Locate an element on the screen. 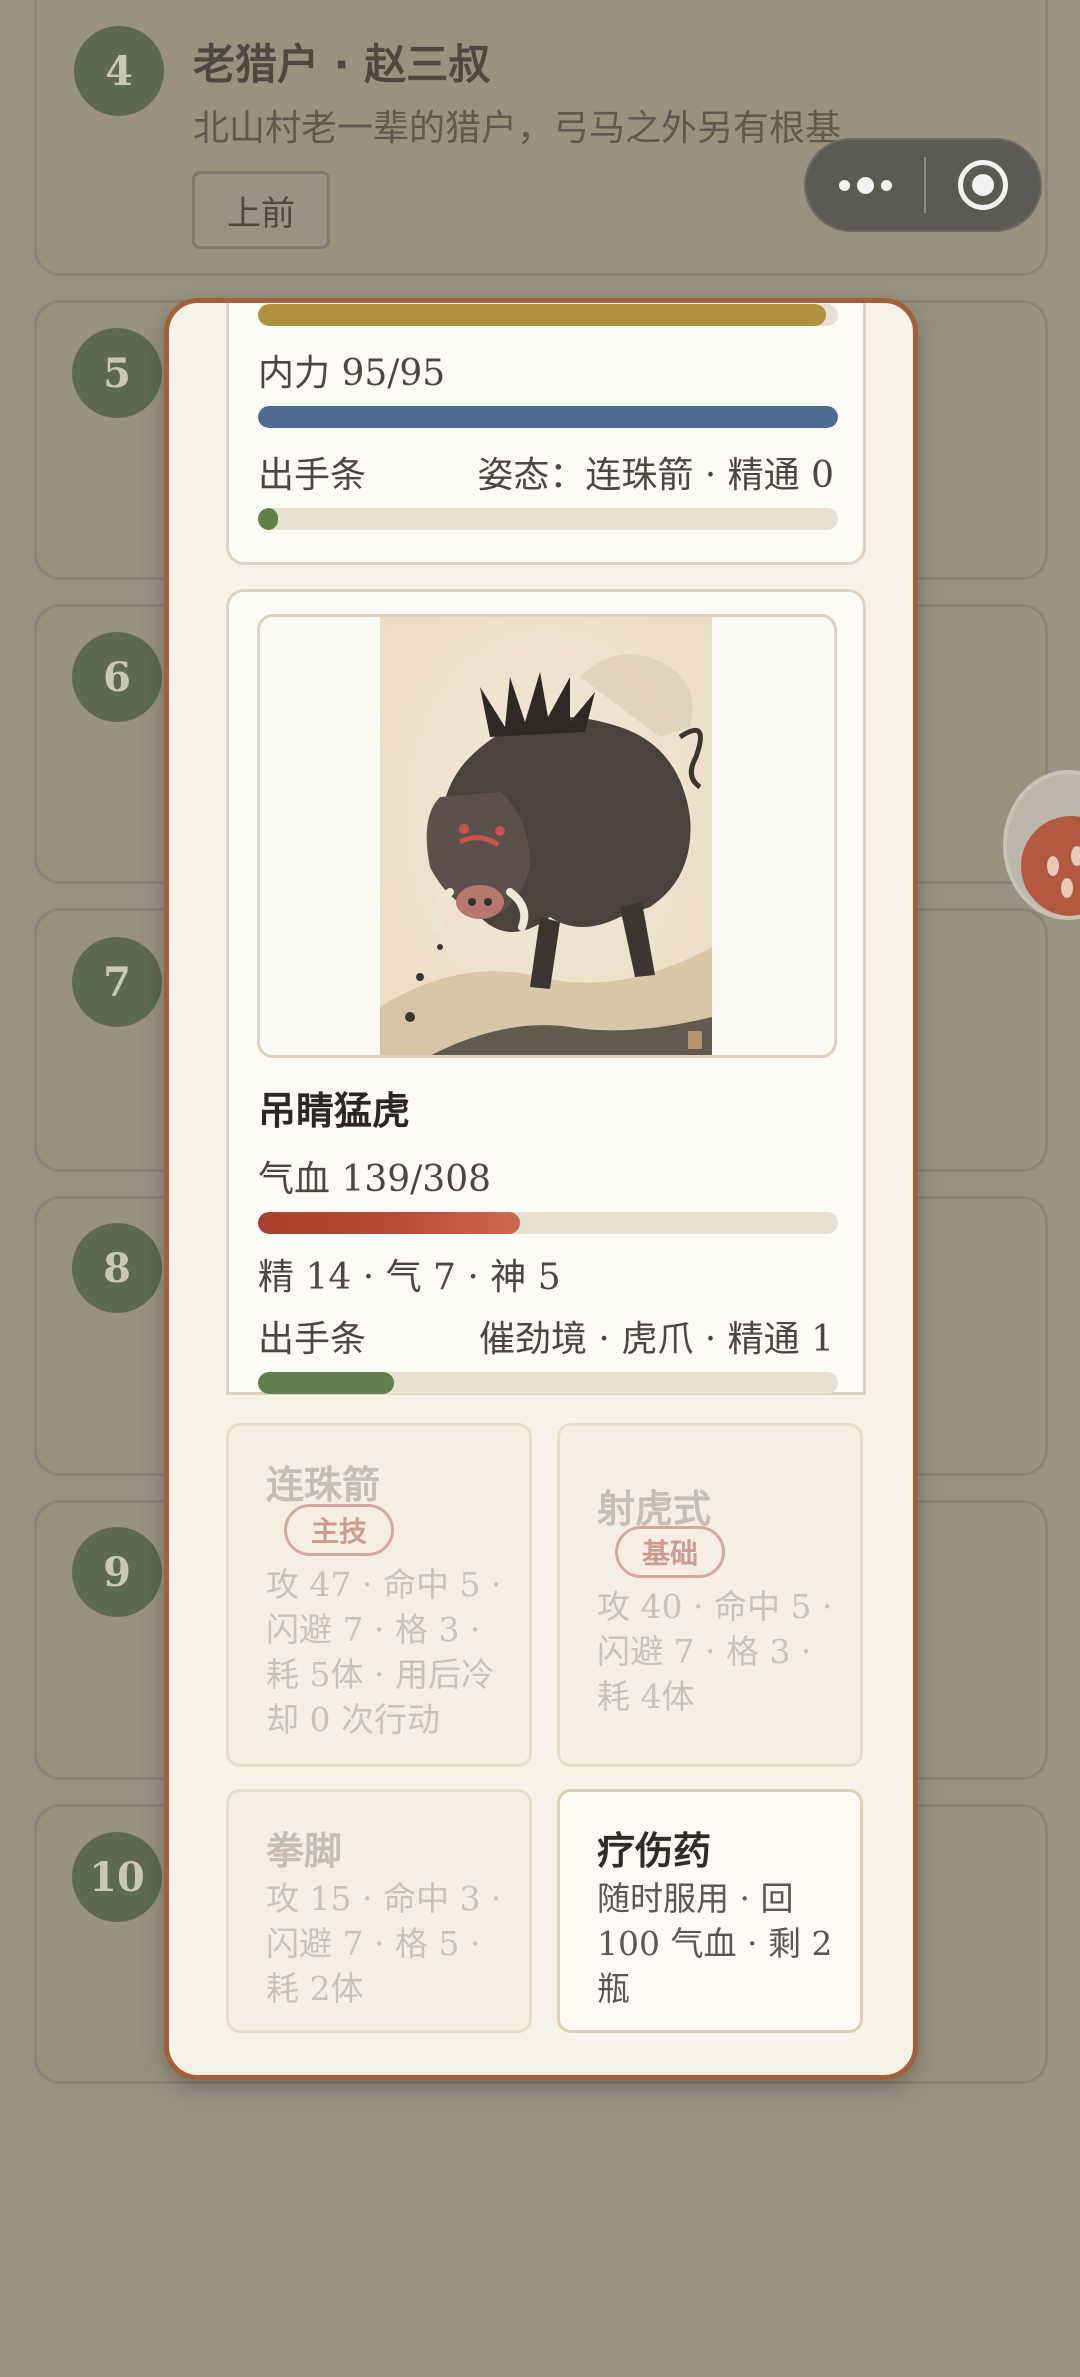 This screenshot has height=2377, width=1080. skill-tag: 主技 is located at coordinates (339, 1530).